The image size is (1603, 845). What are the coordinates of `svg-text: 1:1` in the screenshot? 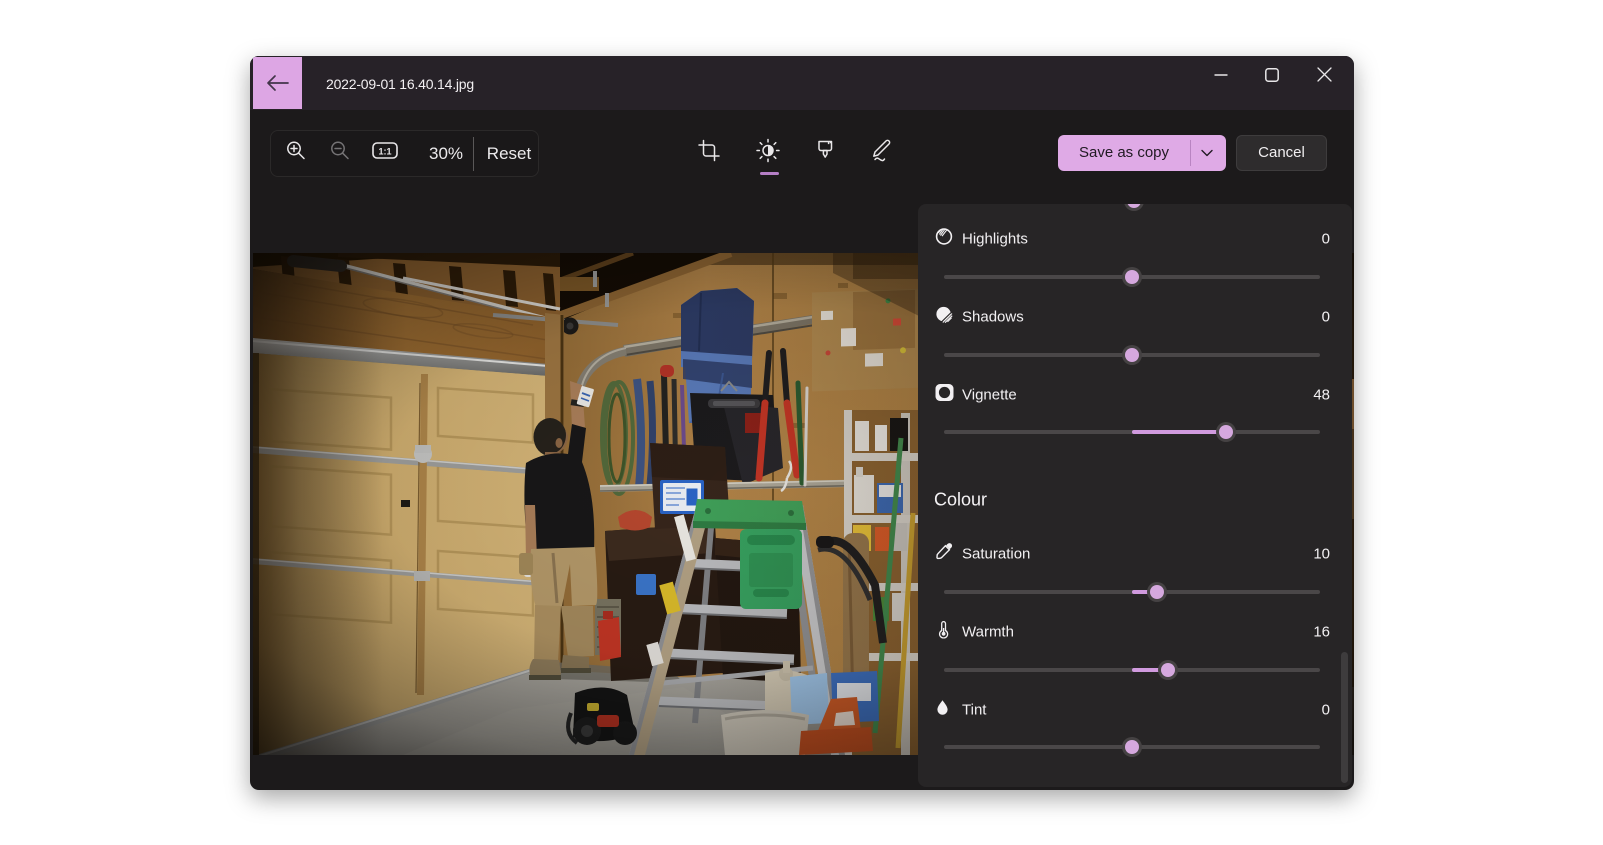 It's located at (384, 152).